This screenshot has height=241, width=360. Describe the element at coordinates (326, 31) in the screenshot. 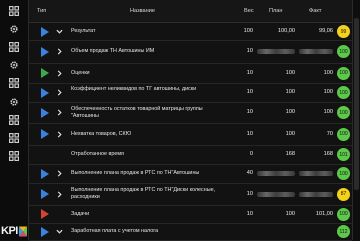

I see `row-fact: 99,06` at that location.